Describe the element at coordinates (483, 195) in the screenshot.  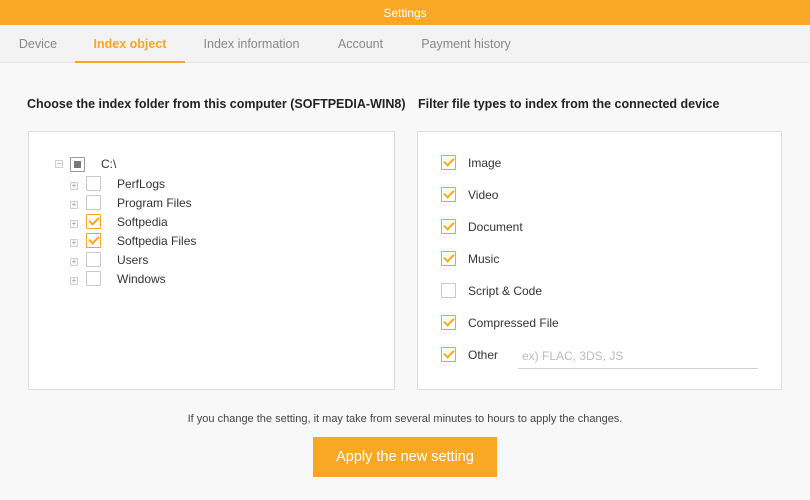
I see `filetype-label: Video` at that location.